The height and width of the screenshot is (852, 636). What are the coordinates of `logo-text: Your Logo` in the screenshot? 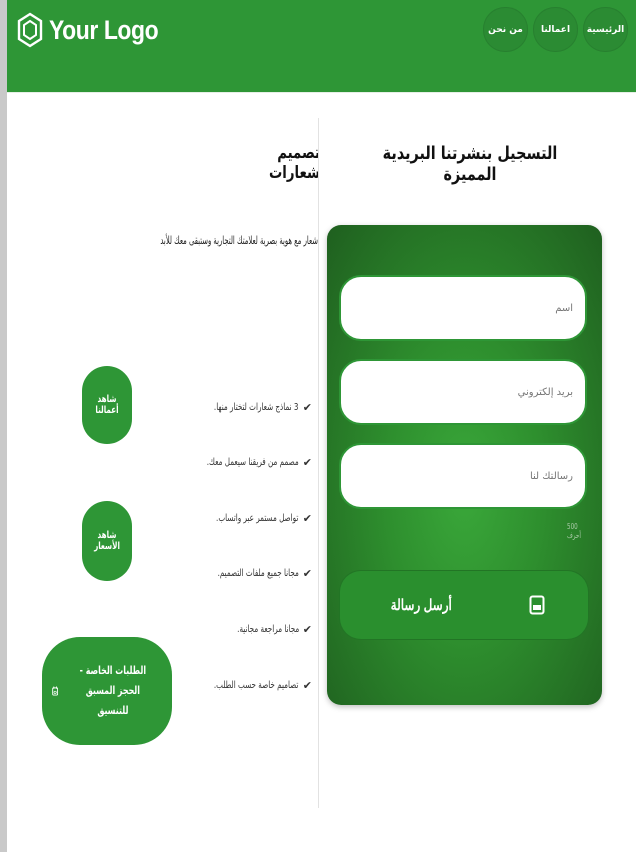 It's located at (104, 29).